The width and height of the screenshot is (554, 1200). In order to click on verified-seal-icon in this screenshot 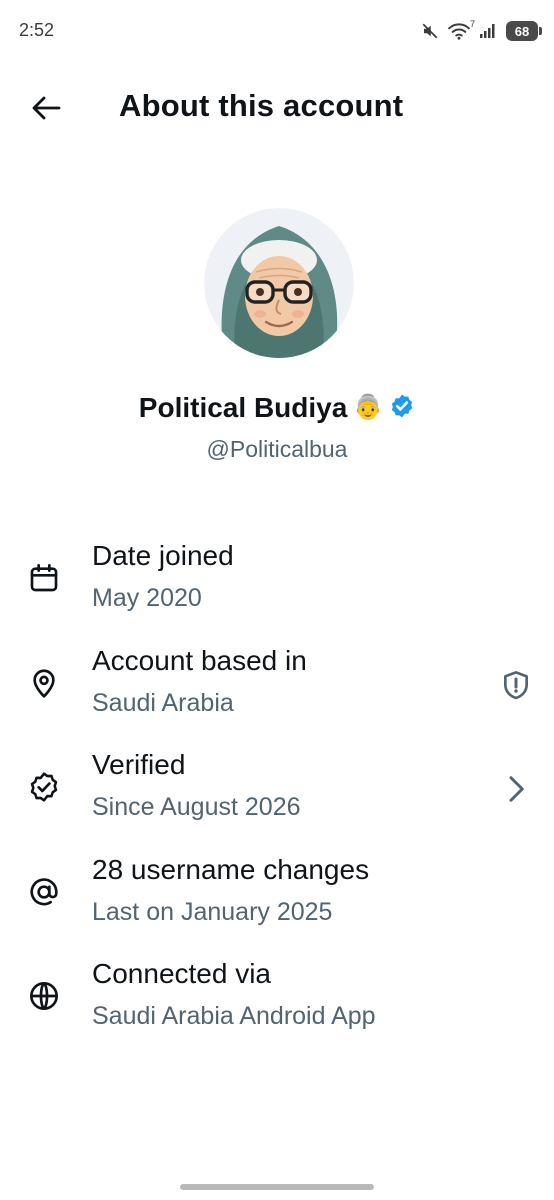, I will do `click(44, 787)`.